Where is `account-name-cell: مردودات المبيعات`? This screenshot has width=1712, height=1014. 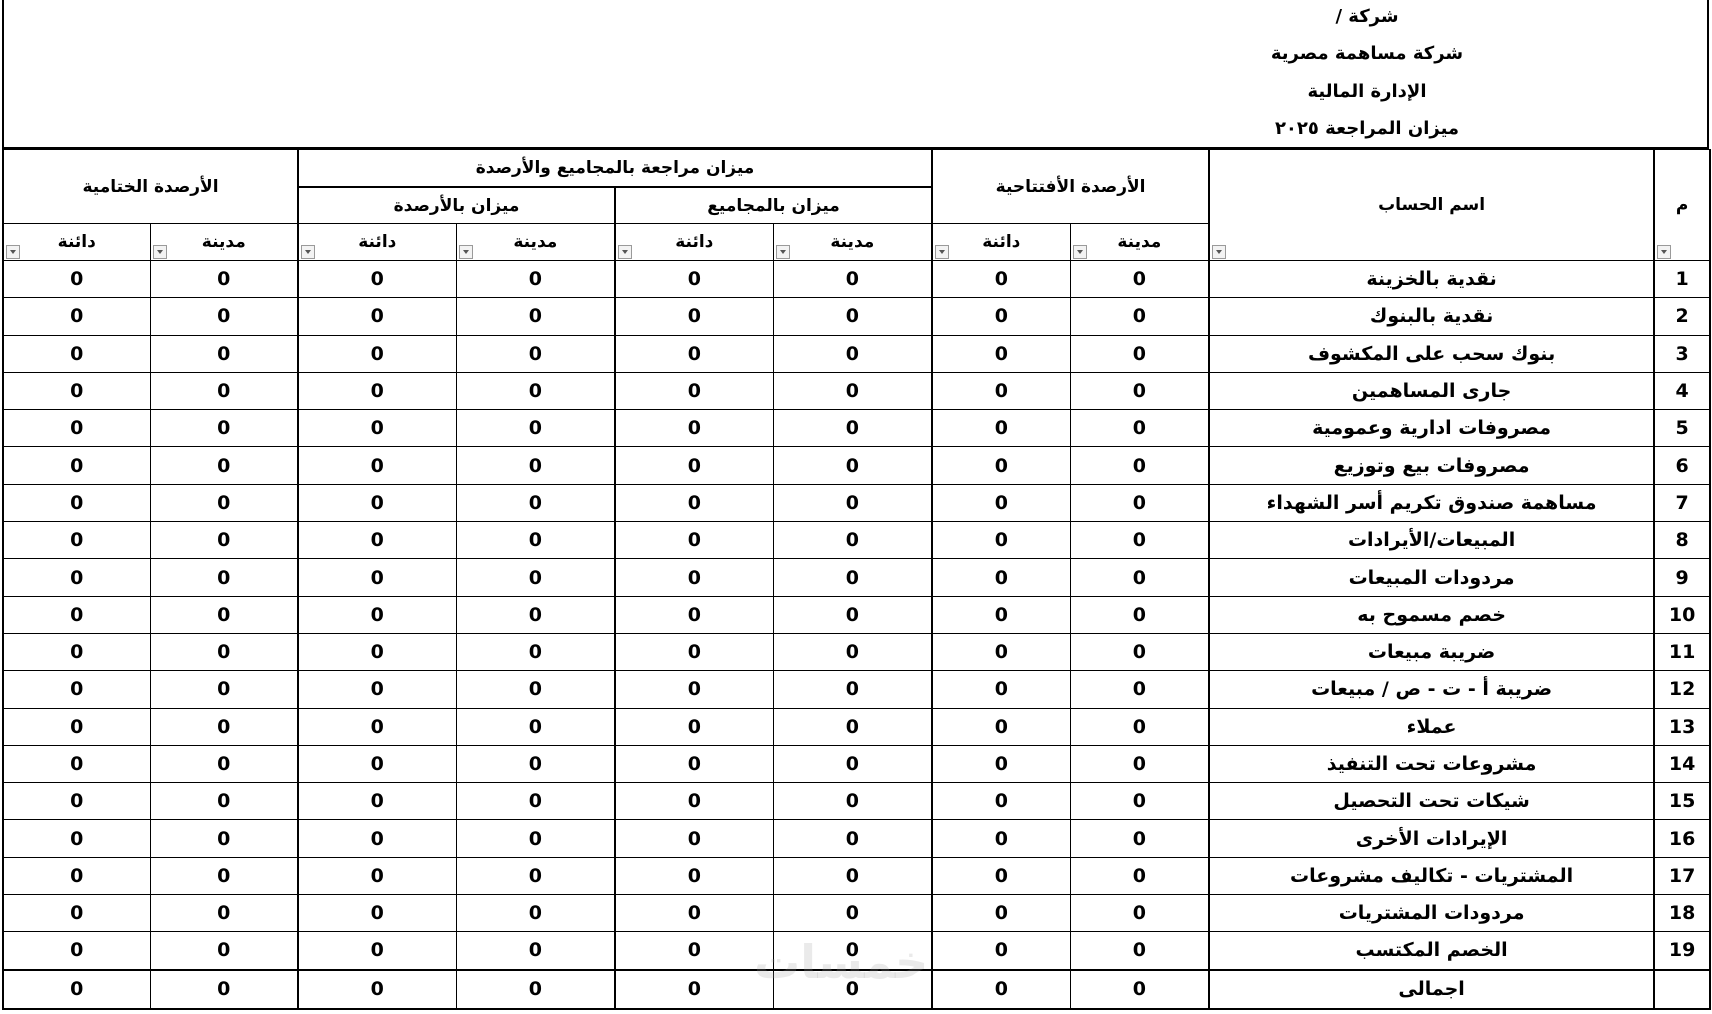 account-name-cell: مردودات المبيعات is located at coordinates (1432, 577).